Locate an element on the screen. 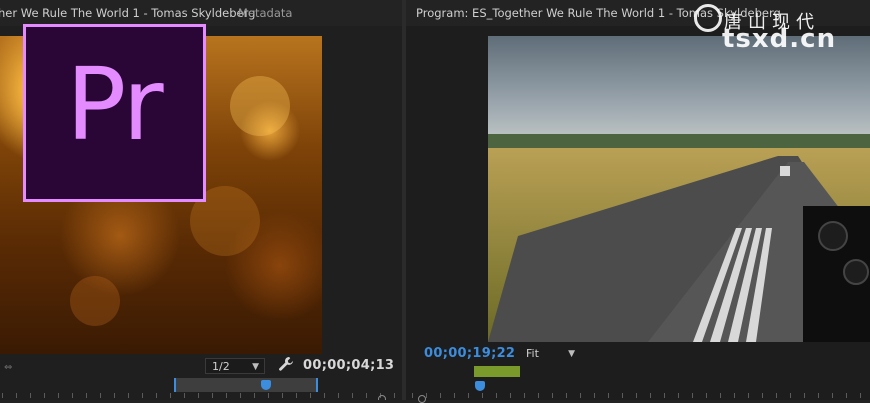 The width and height of the screenshot is (870, 403). zoom-select-value: 1/2 is located at coordinates (221, 366).